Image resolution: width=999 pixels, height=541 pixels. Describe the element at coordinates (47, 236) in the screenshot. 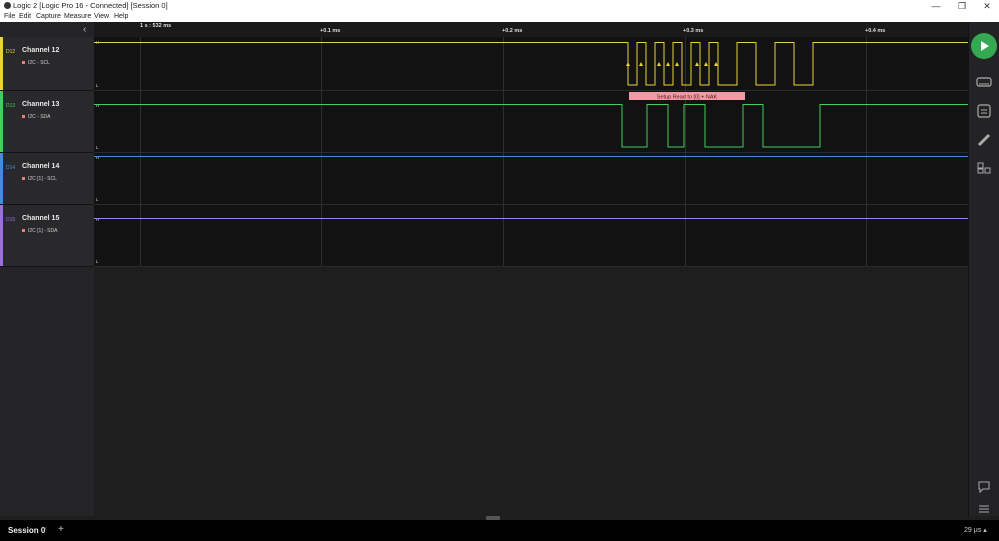

I see `channel-row-15: D15 Channel 15 I2C [1] - SDA` at that location.